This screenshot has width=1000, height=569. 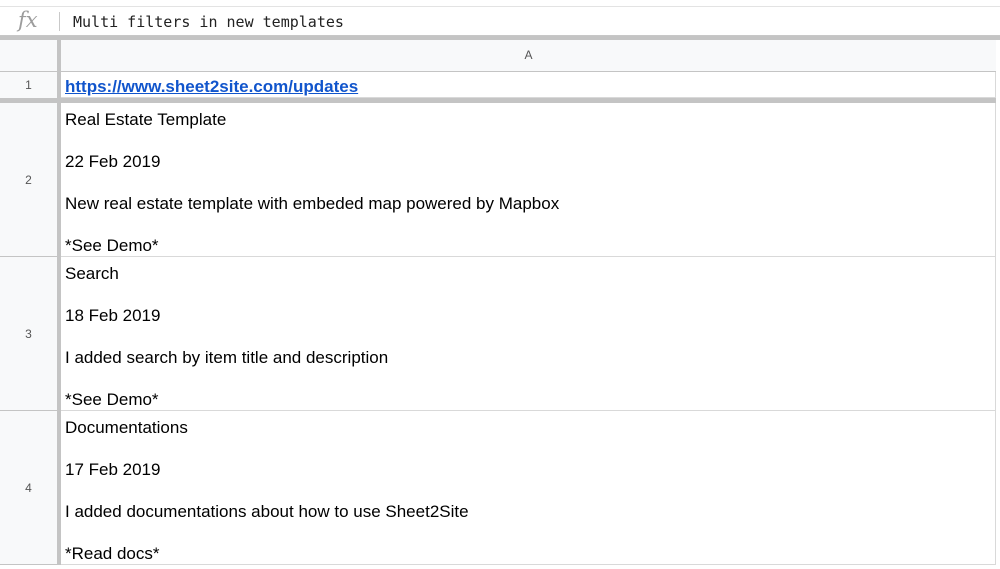 I want to click on cell-line: Documentations, so click(x=126, y=427).